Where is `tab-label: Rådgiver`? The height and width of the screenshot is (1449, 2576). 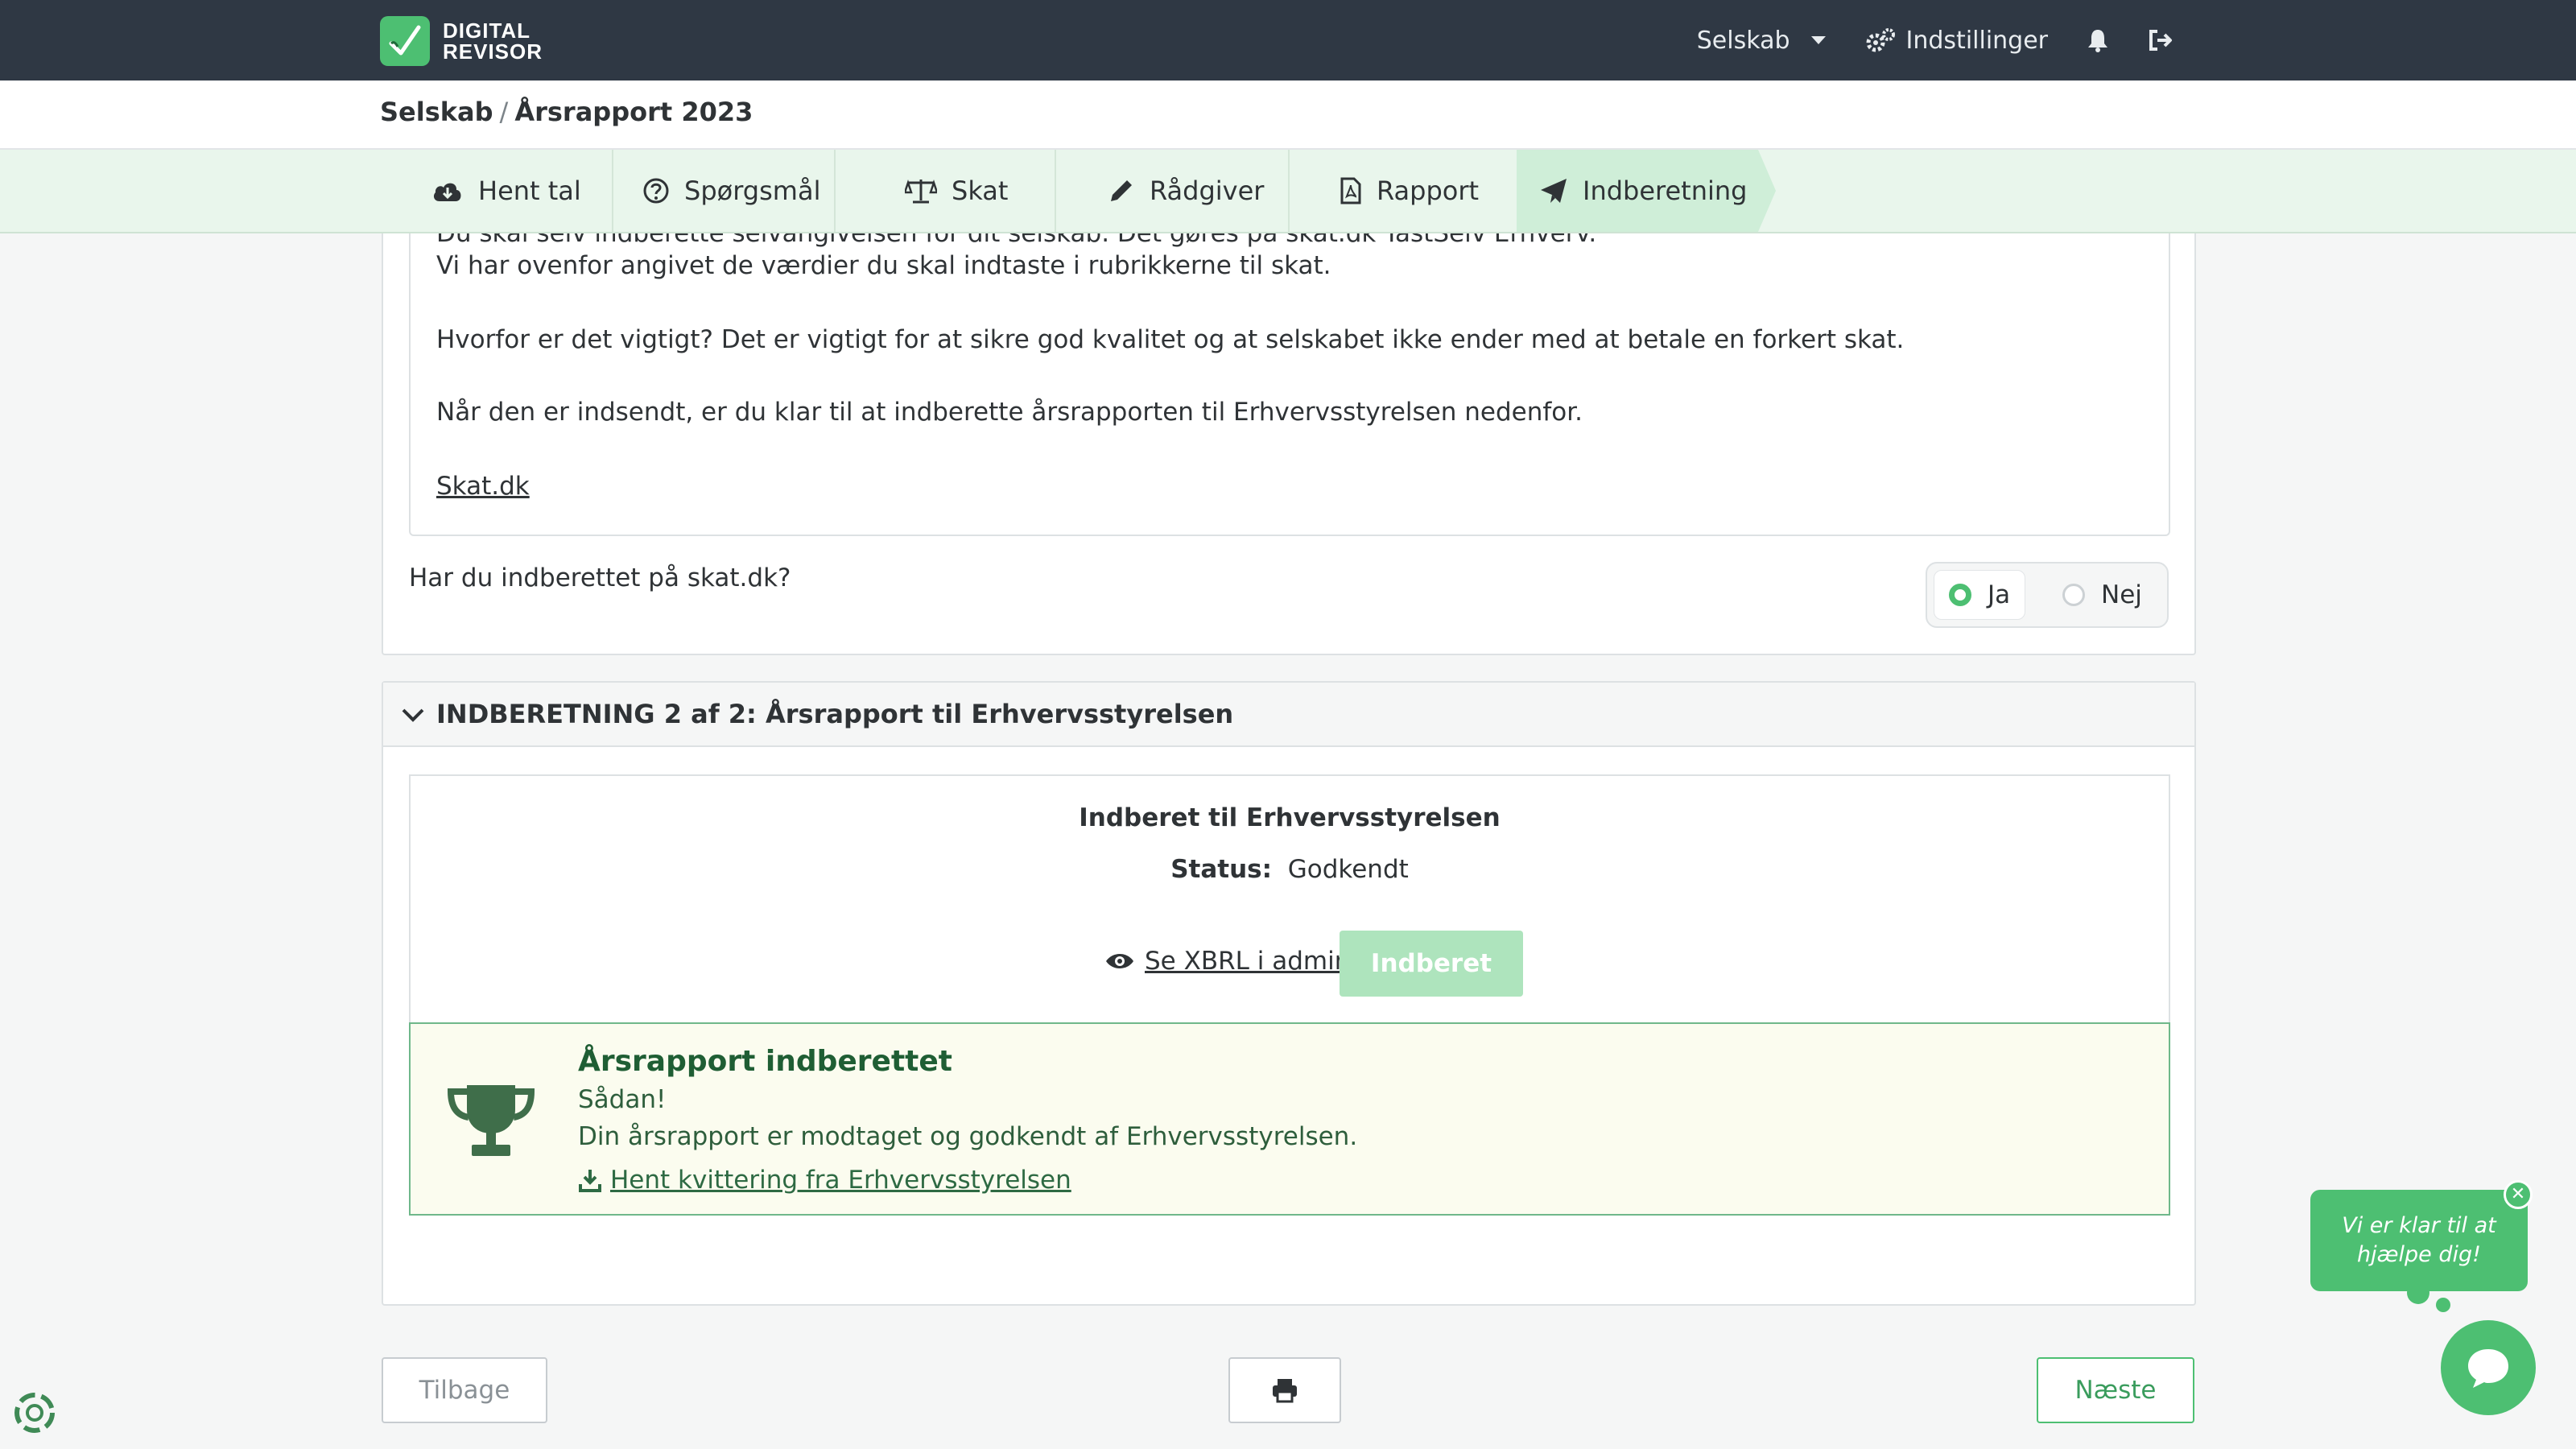
tab-label: Rådgiver is located at coordinates (1207, 190).